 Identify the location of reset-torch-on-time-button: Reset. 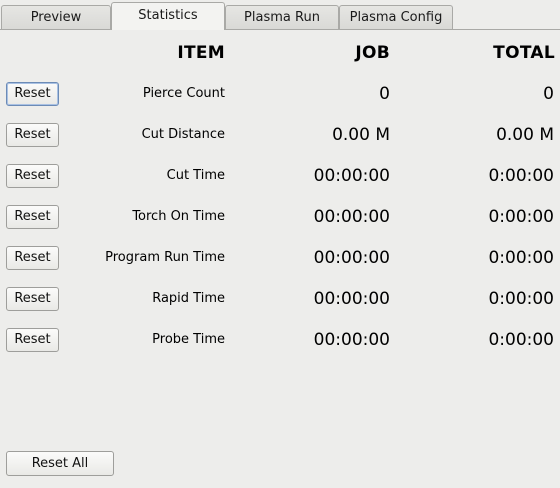
(32, 217).